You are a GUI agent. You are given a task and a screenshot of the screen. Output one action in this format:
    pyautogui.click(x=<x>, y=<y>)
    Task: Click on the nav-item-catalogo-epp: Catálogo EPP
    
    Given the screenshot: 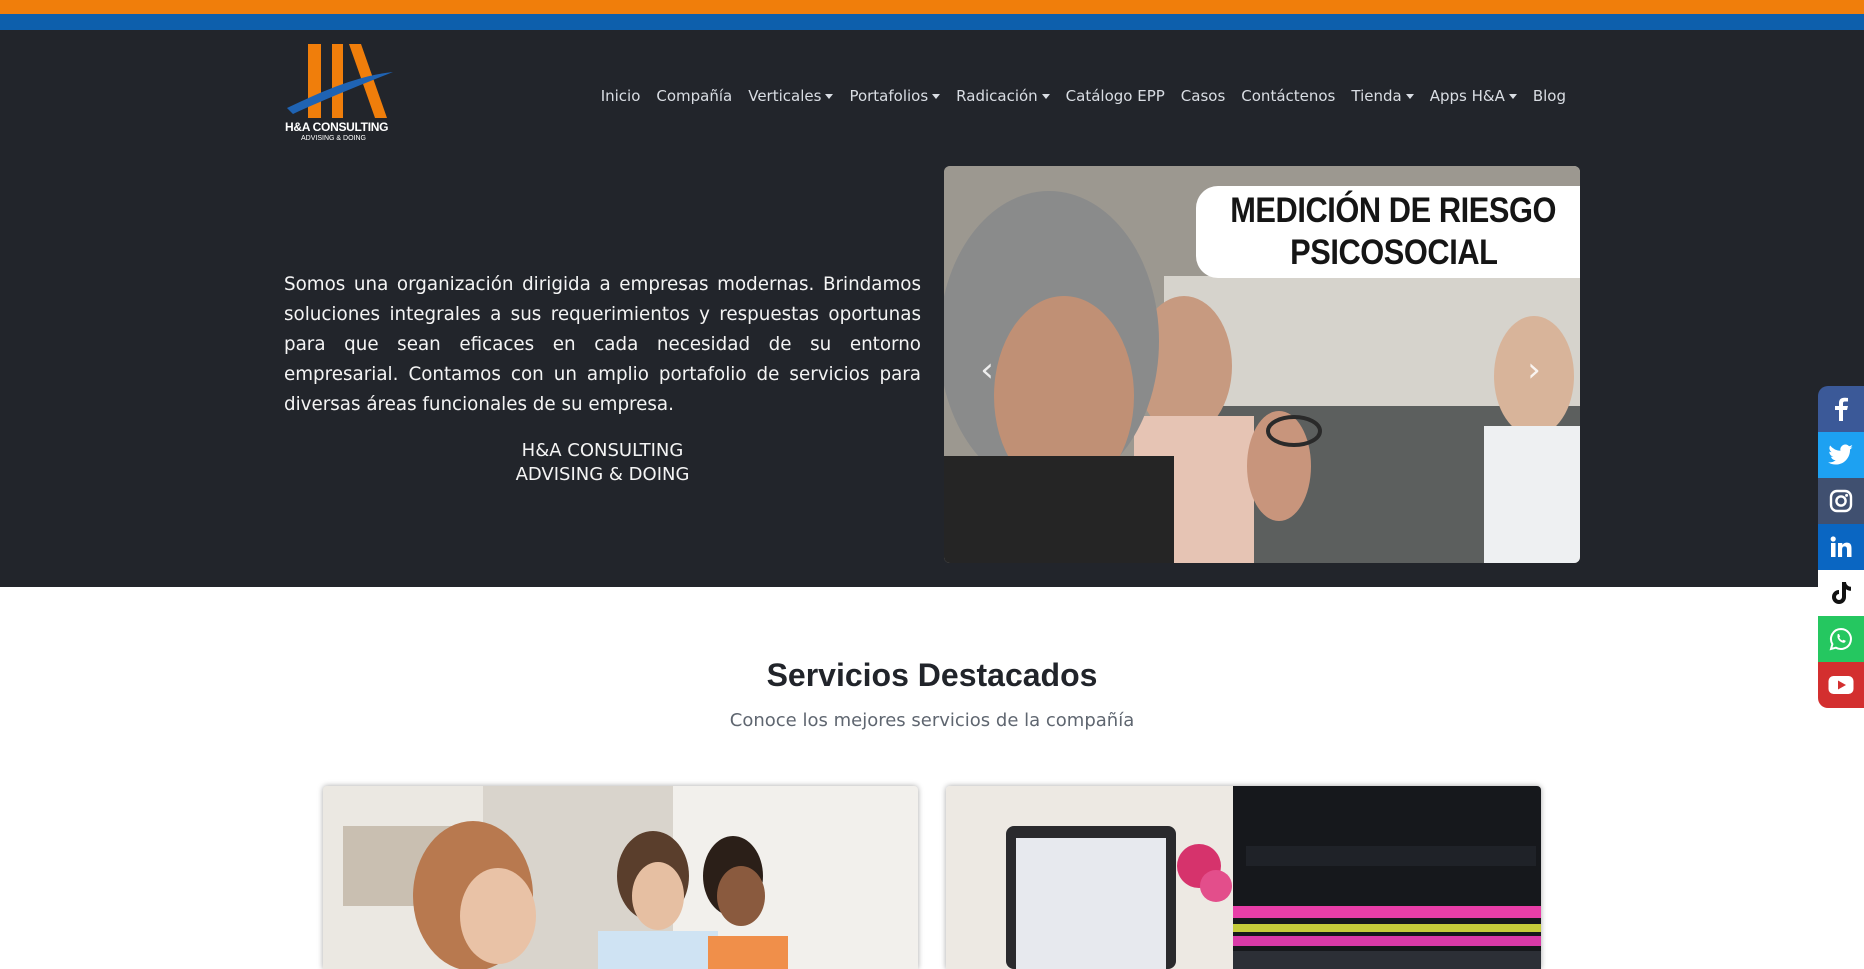 What is the action you would take?
    pyautogui.click(x=1115, y=96)
    